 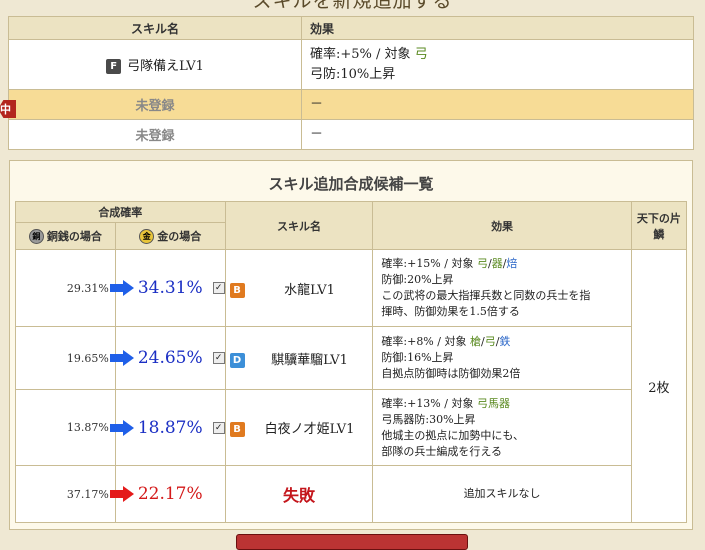 I want to click on selected-row-marker-label: 中, so click(x=5, y=109).